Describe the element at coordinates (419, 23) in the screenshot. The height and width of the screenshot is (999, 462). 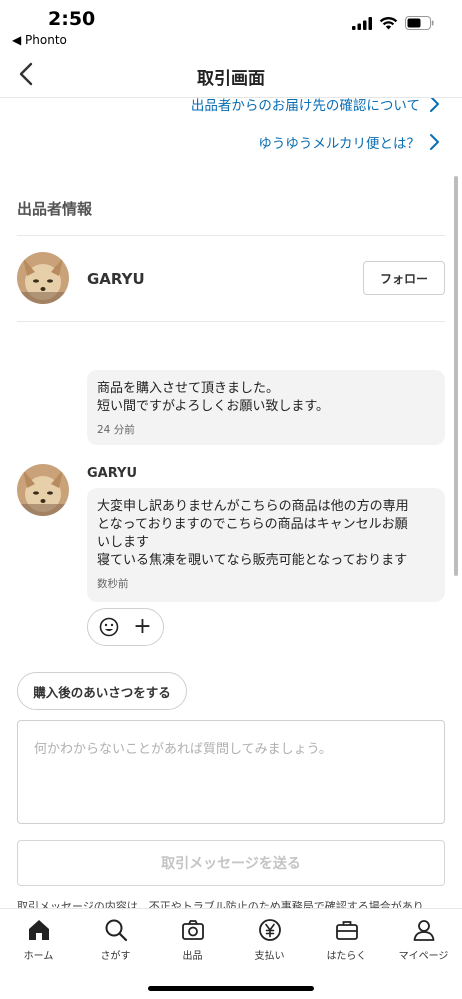
I see `battery-icon` at that location.